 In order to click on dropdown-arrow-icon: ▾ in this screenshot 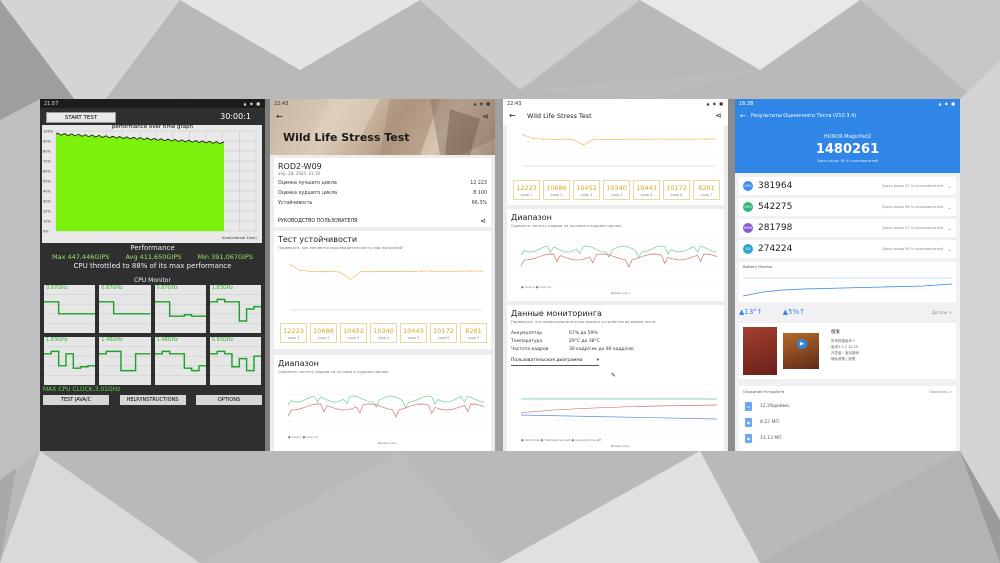, I will do `click(597, 360)`.